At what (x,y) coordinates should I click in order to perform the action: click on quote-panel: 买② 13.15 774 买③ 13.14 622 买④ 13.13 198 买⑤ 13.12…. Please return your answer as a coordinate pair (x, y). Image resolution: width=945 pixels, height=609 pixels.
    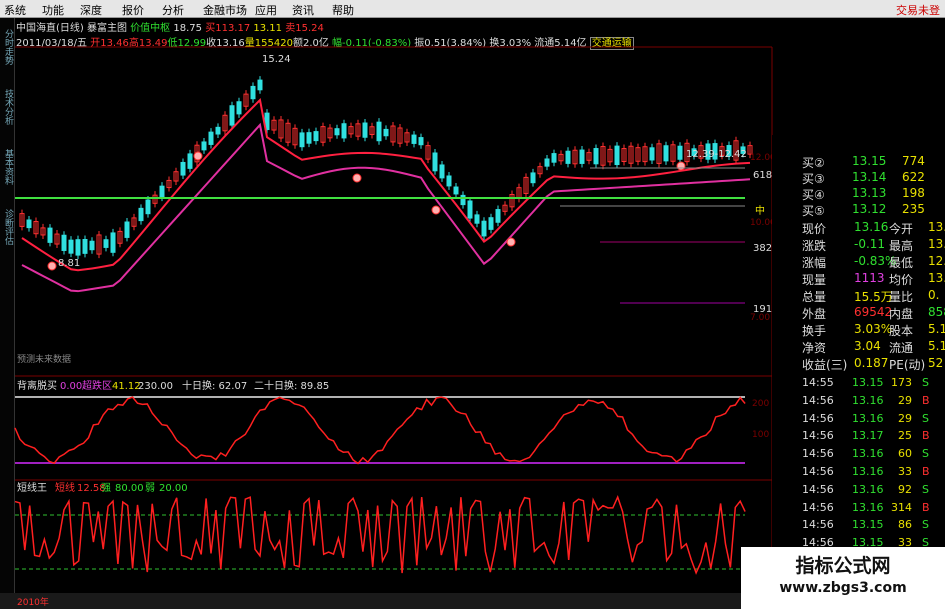
    Looking at the image, I should click on (858, 364).